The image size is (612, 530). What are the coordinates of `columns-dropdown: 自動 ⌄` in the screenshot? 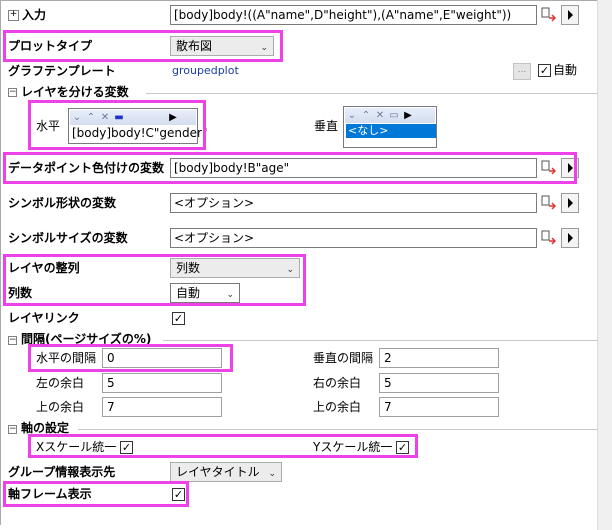 It's located at (205, 293).